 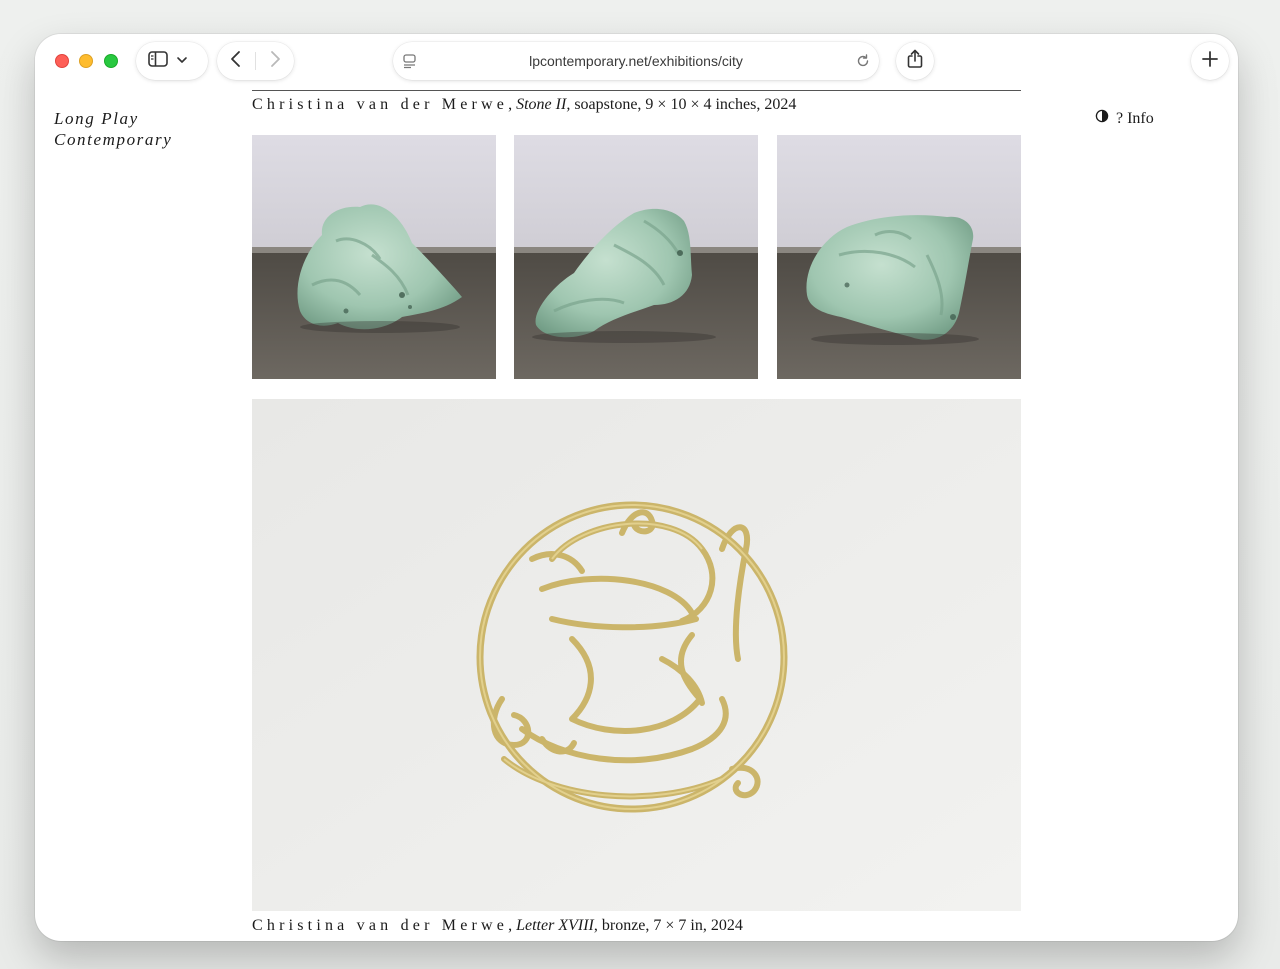 I want to click on address-bar: lpcontemporary.net/exhibitions/city, so click(x=636, y=61).